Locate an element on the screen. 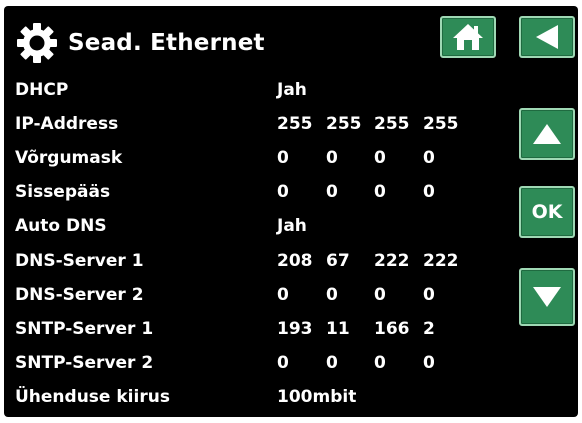 This screenshot has height=423, width=582. setting-value: 100mbit is located at coordinates (317, 397).